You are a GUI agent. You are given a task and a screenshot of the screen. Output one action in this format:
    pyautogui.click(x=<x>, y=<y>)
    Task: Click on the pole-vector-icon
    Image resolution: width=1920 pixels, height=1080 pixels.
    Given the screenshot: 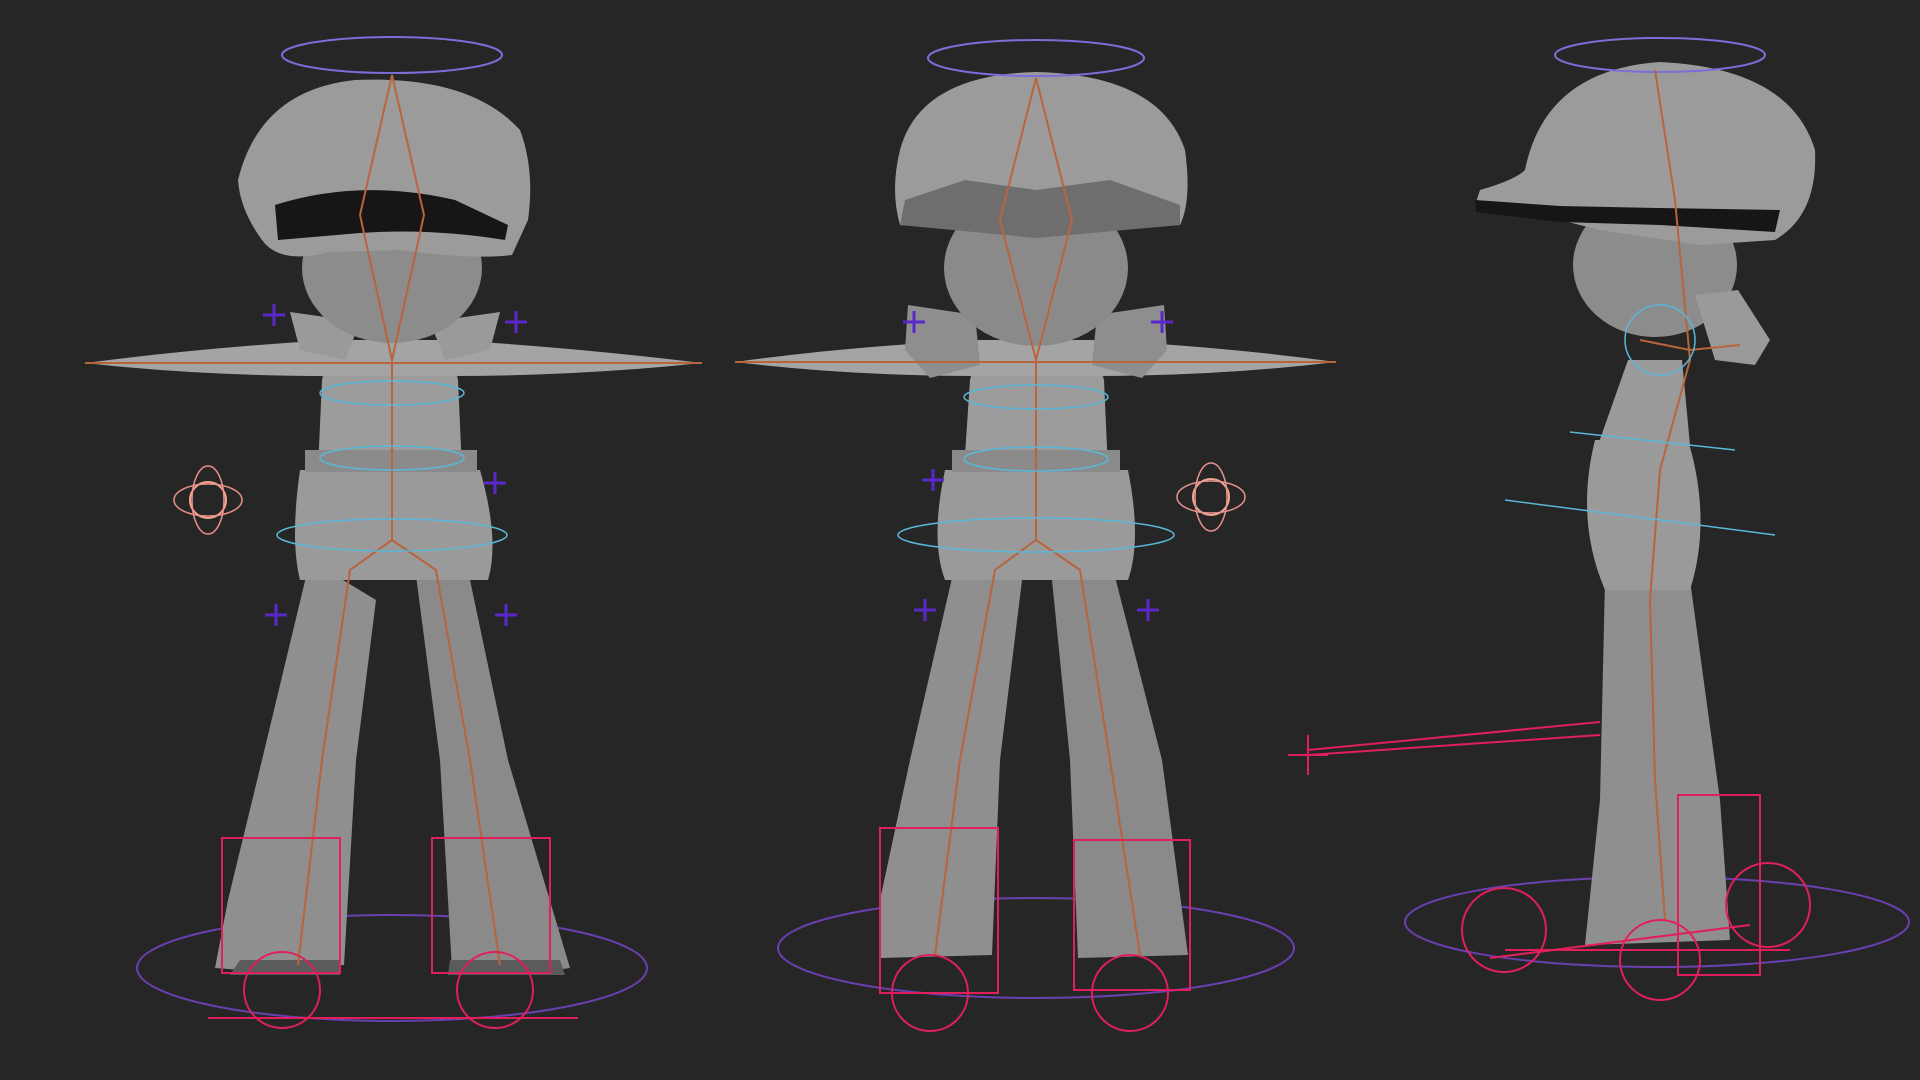 What is the action you would take?
    pyautogui.click(x=1444, y=748)
    